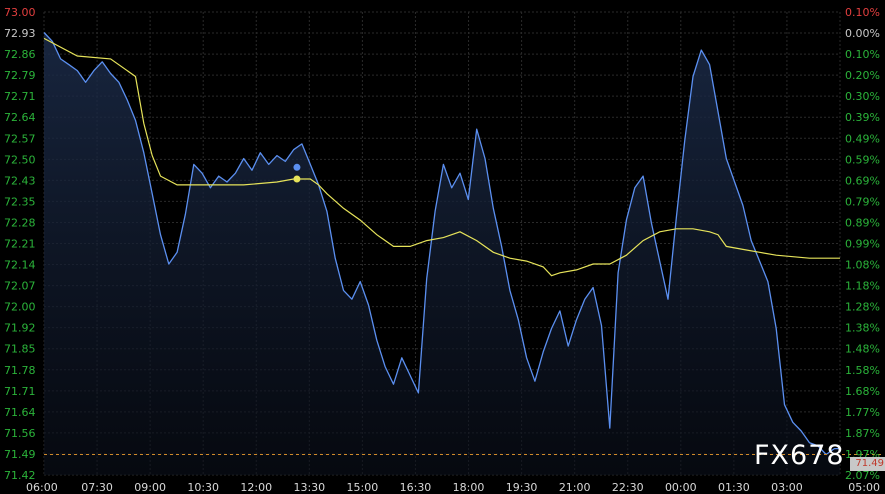 This screenshot has height=494, width=885. I want to click on pct-tick-label: 1.38%, so click(862, 328).